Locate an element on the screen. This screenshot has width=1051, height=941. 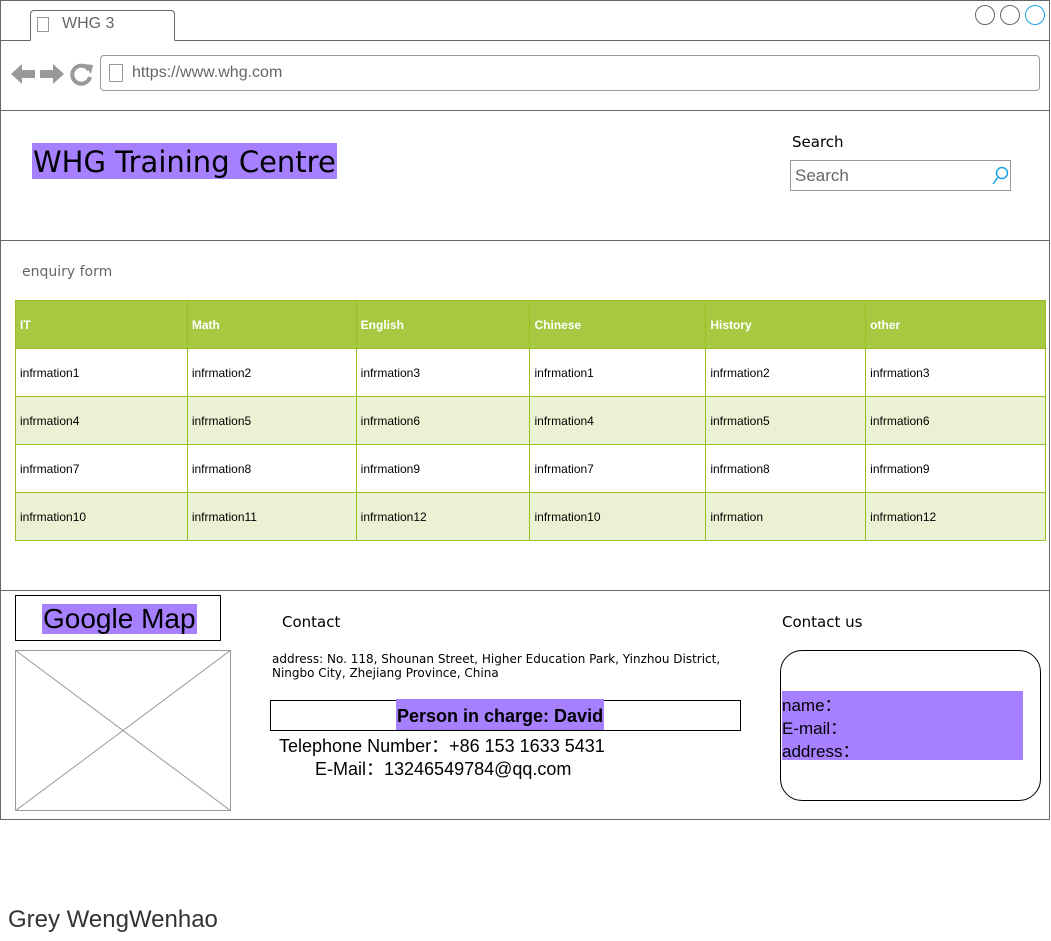
map-image-placeholder is located at coordinates (123, 730).